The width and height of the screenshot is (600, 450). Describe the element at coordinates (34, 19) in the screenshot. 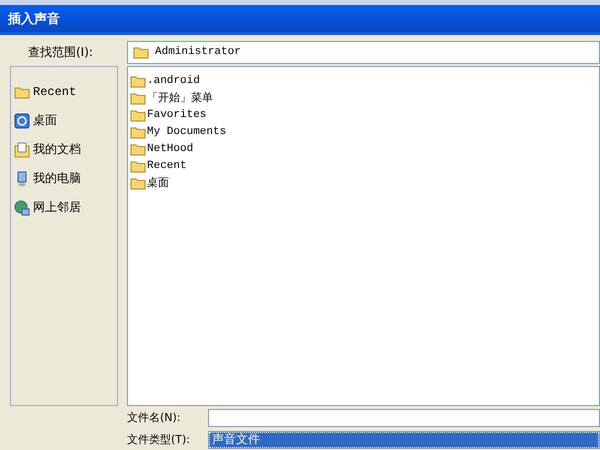

I see `window-title: 插入声音` at that location.